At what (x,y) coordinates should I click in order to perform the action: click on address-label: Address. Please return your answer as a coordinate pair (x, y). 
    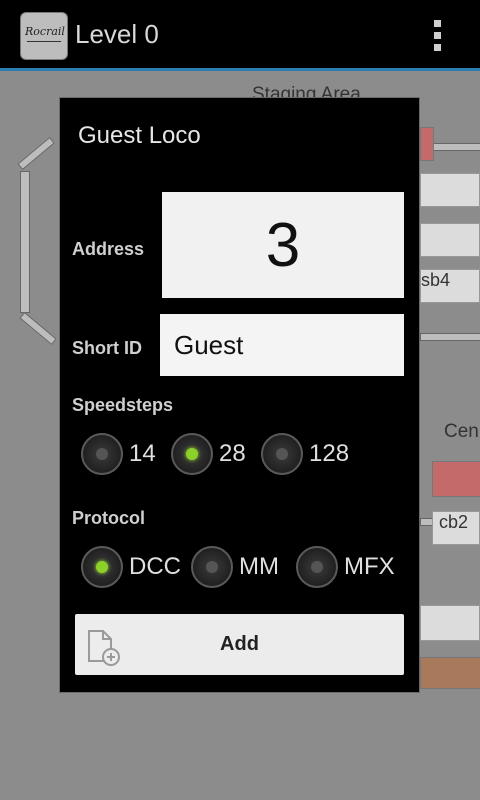
    Looking at the image, I should click on (108, 249).